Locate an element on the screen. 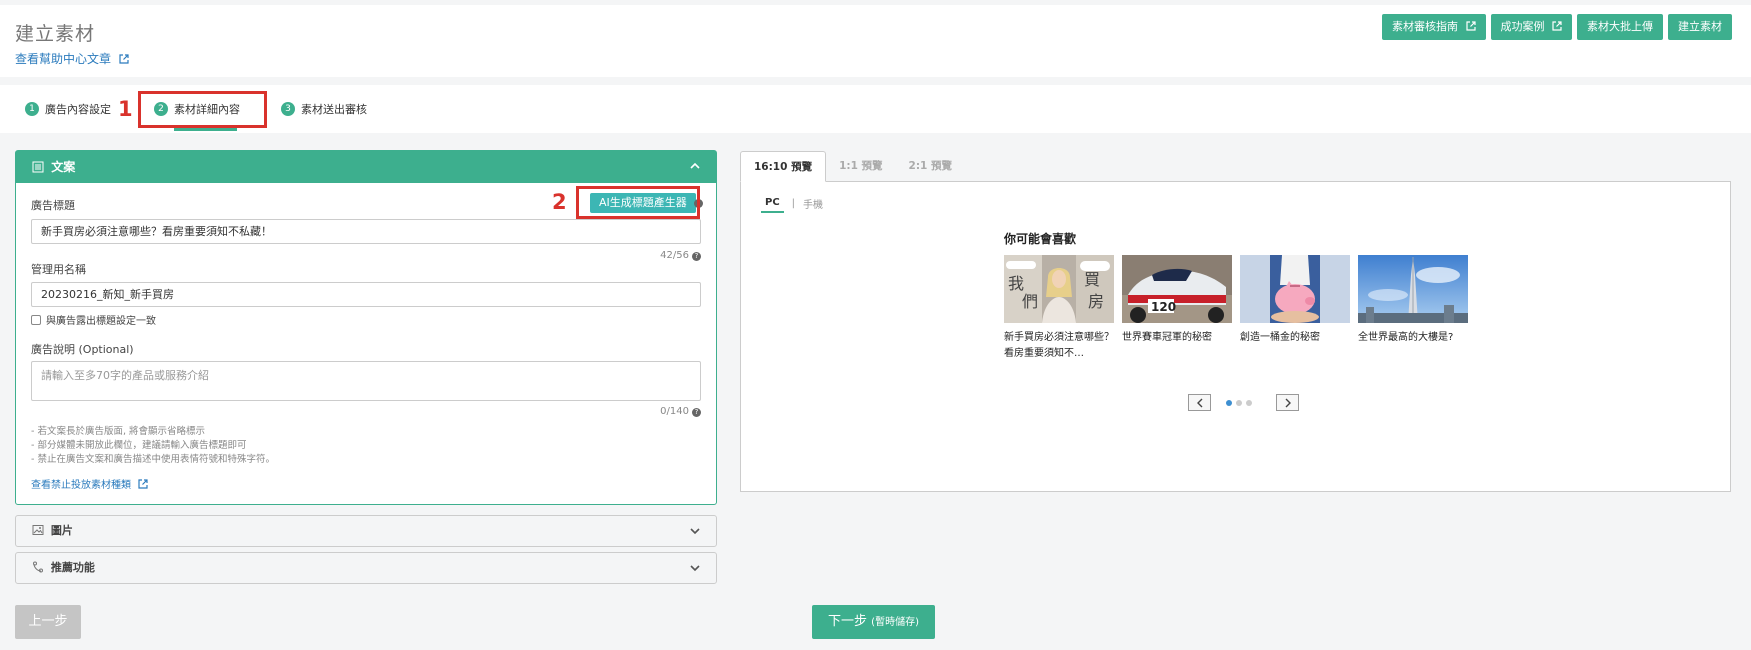 The image size is (1751, 650). same-as-title-label: 與廣告露出標題設定一致 is located at coordinates (101, 321).